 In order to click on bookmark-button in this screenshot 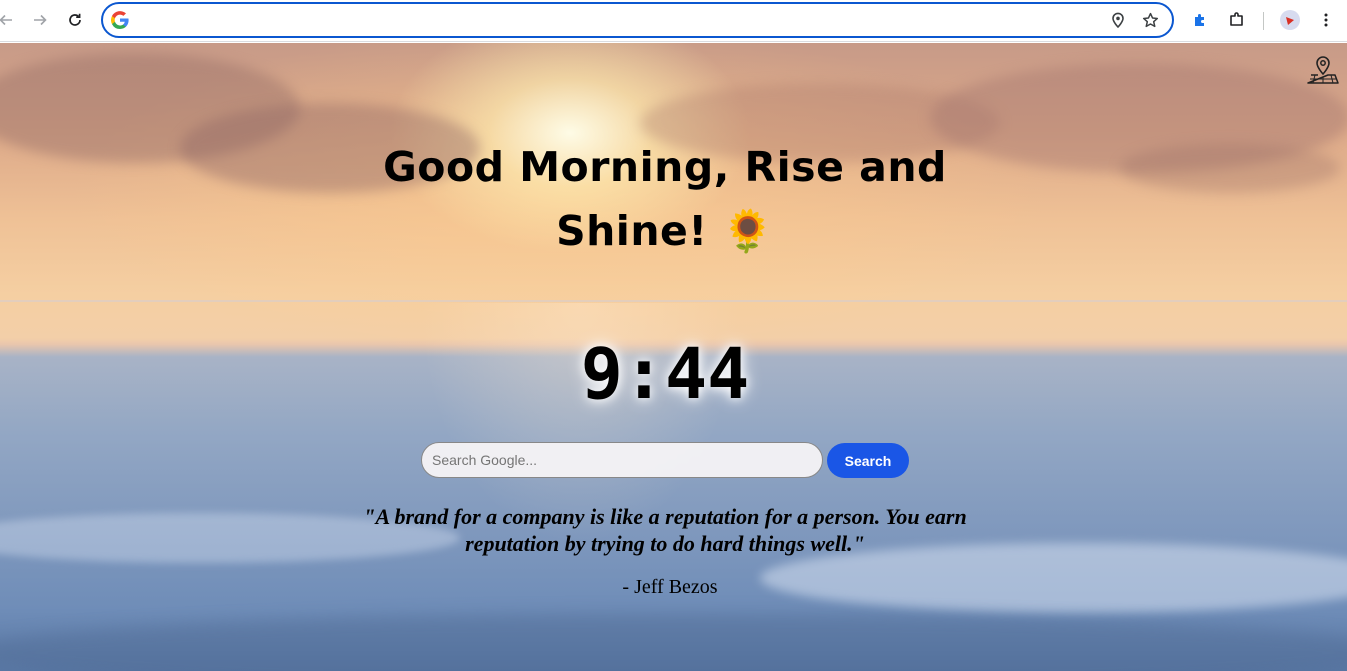, I will do `click(1150, 20)`.